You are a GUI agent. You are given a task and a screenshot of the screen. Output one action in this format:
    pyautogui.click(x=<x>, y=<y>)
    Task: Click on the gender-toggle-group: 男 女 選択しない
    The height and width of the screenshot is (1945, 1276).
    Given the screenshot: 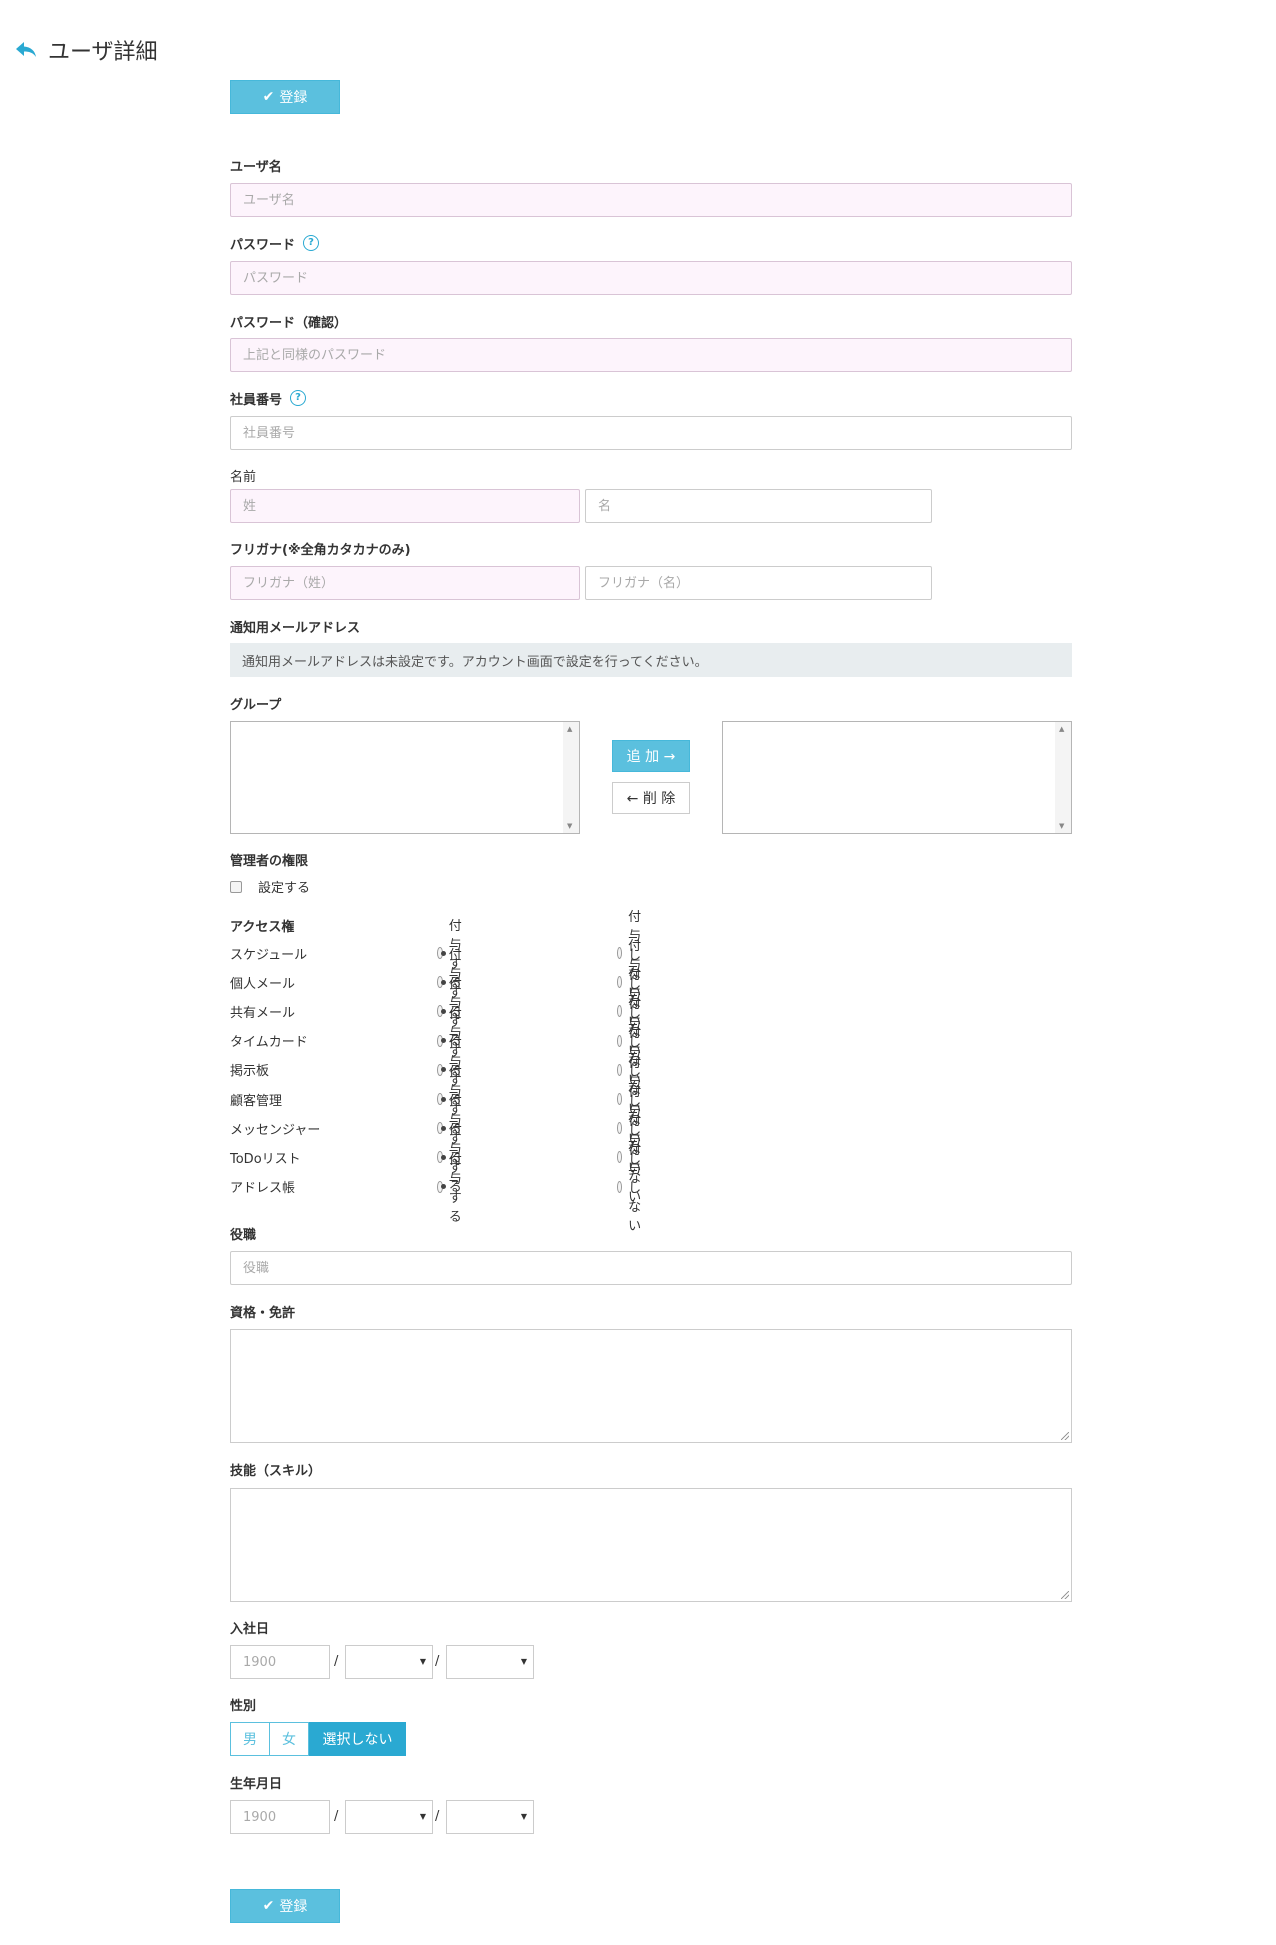 What is the action you would take?
    pyautogui.click(x=318, y=1739)
    